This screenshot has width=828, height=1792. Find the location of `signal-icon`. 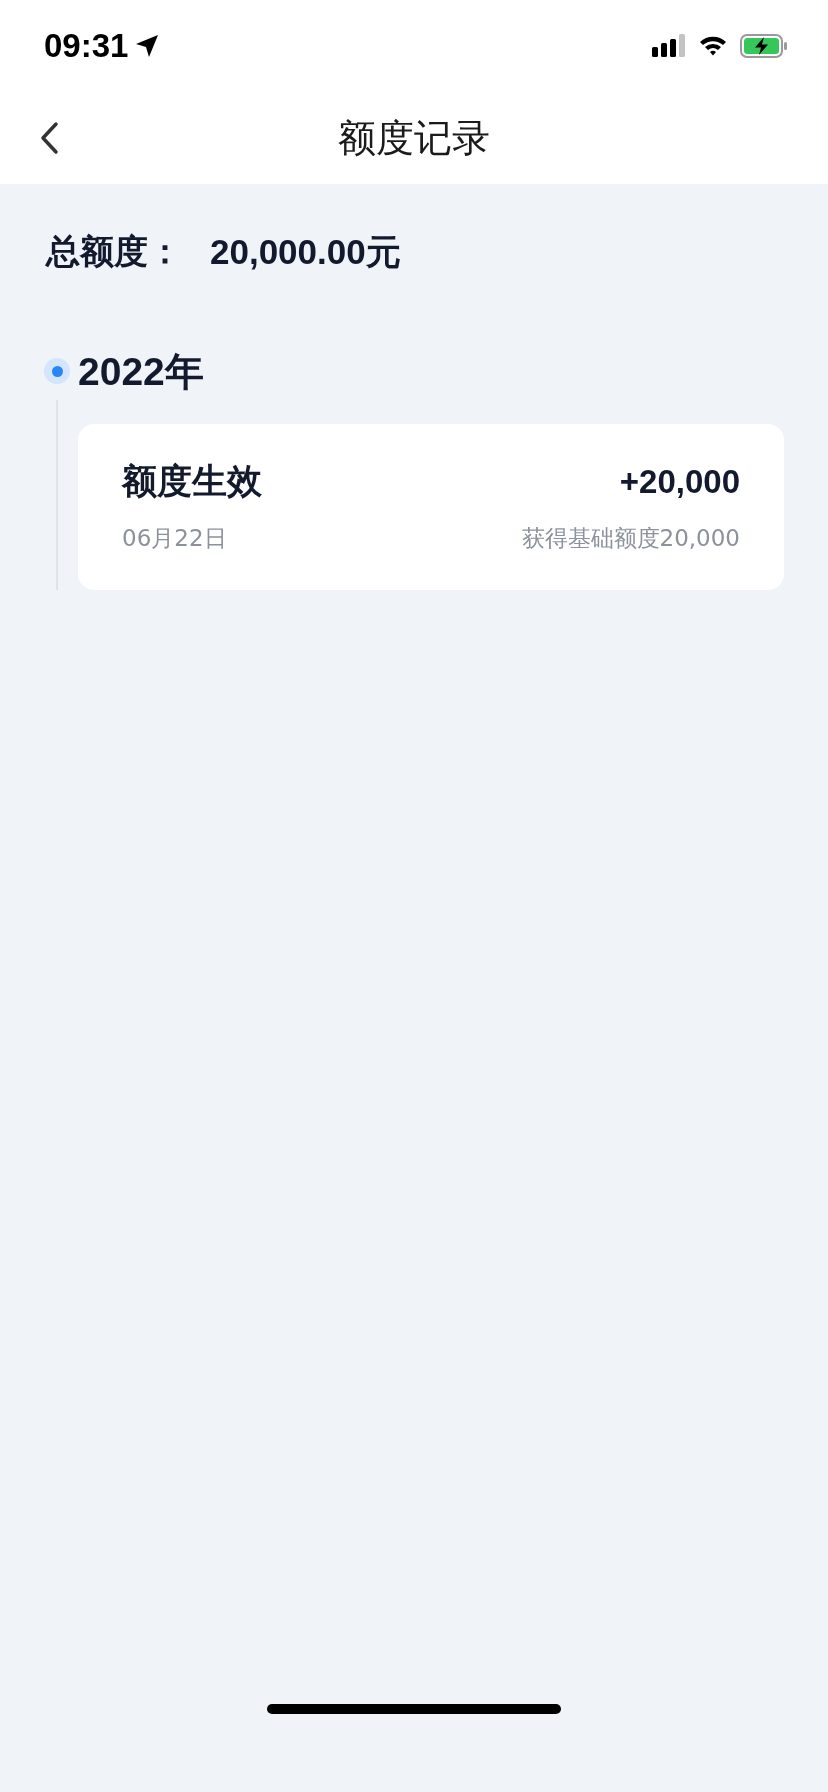

signal-icon is located at coordinates (669, 46).